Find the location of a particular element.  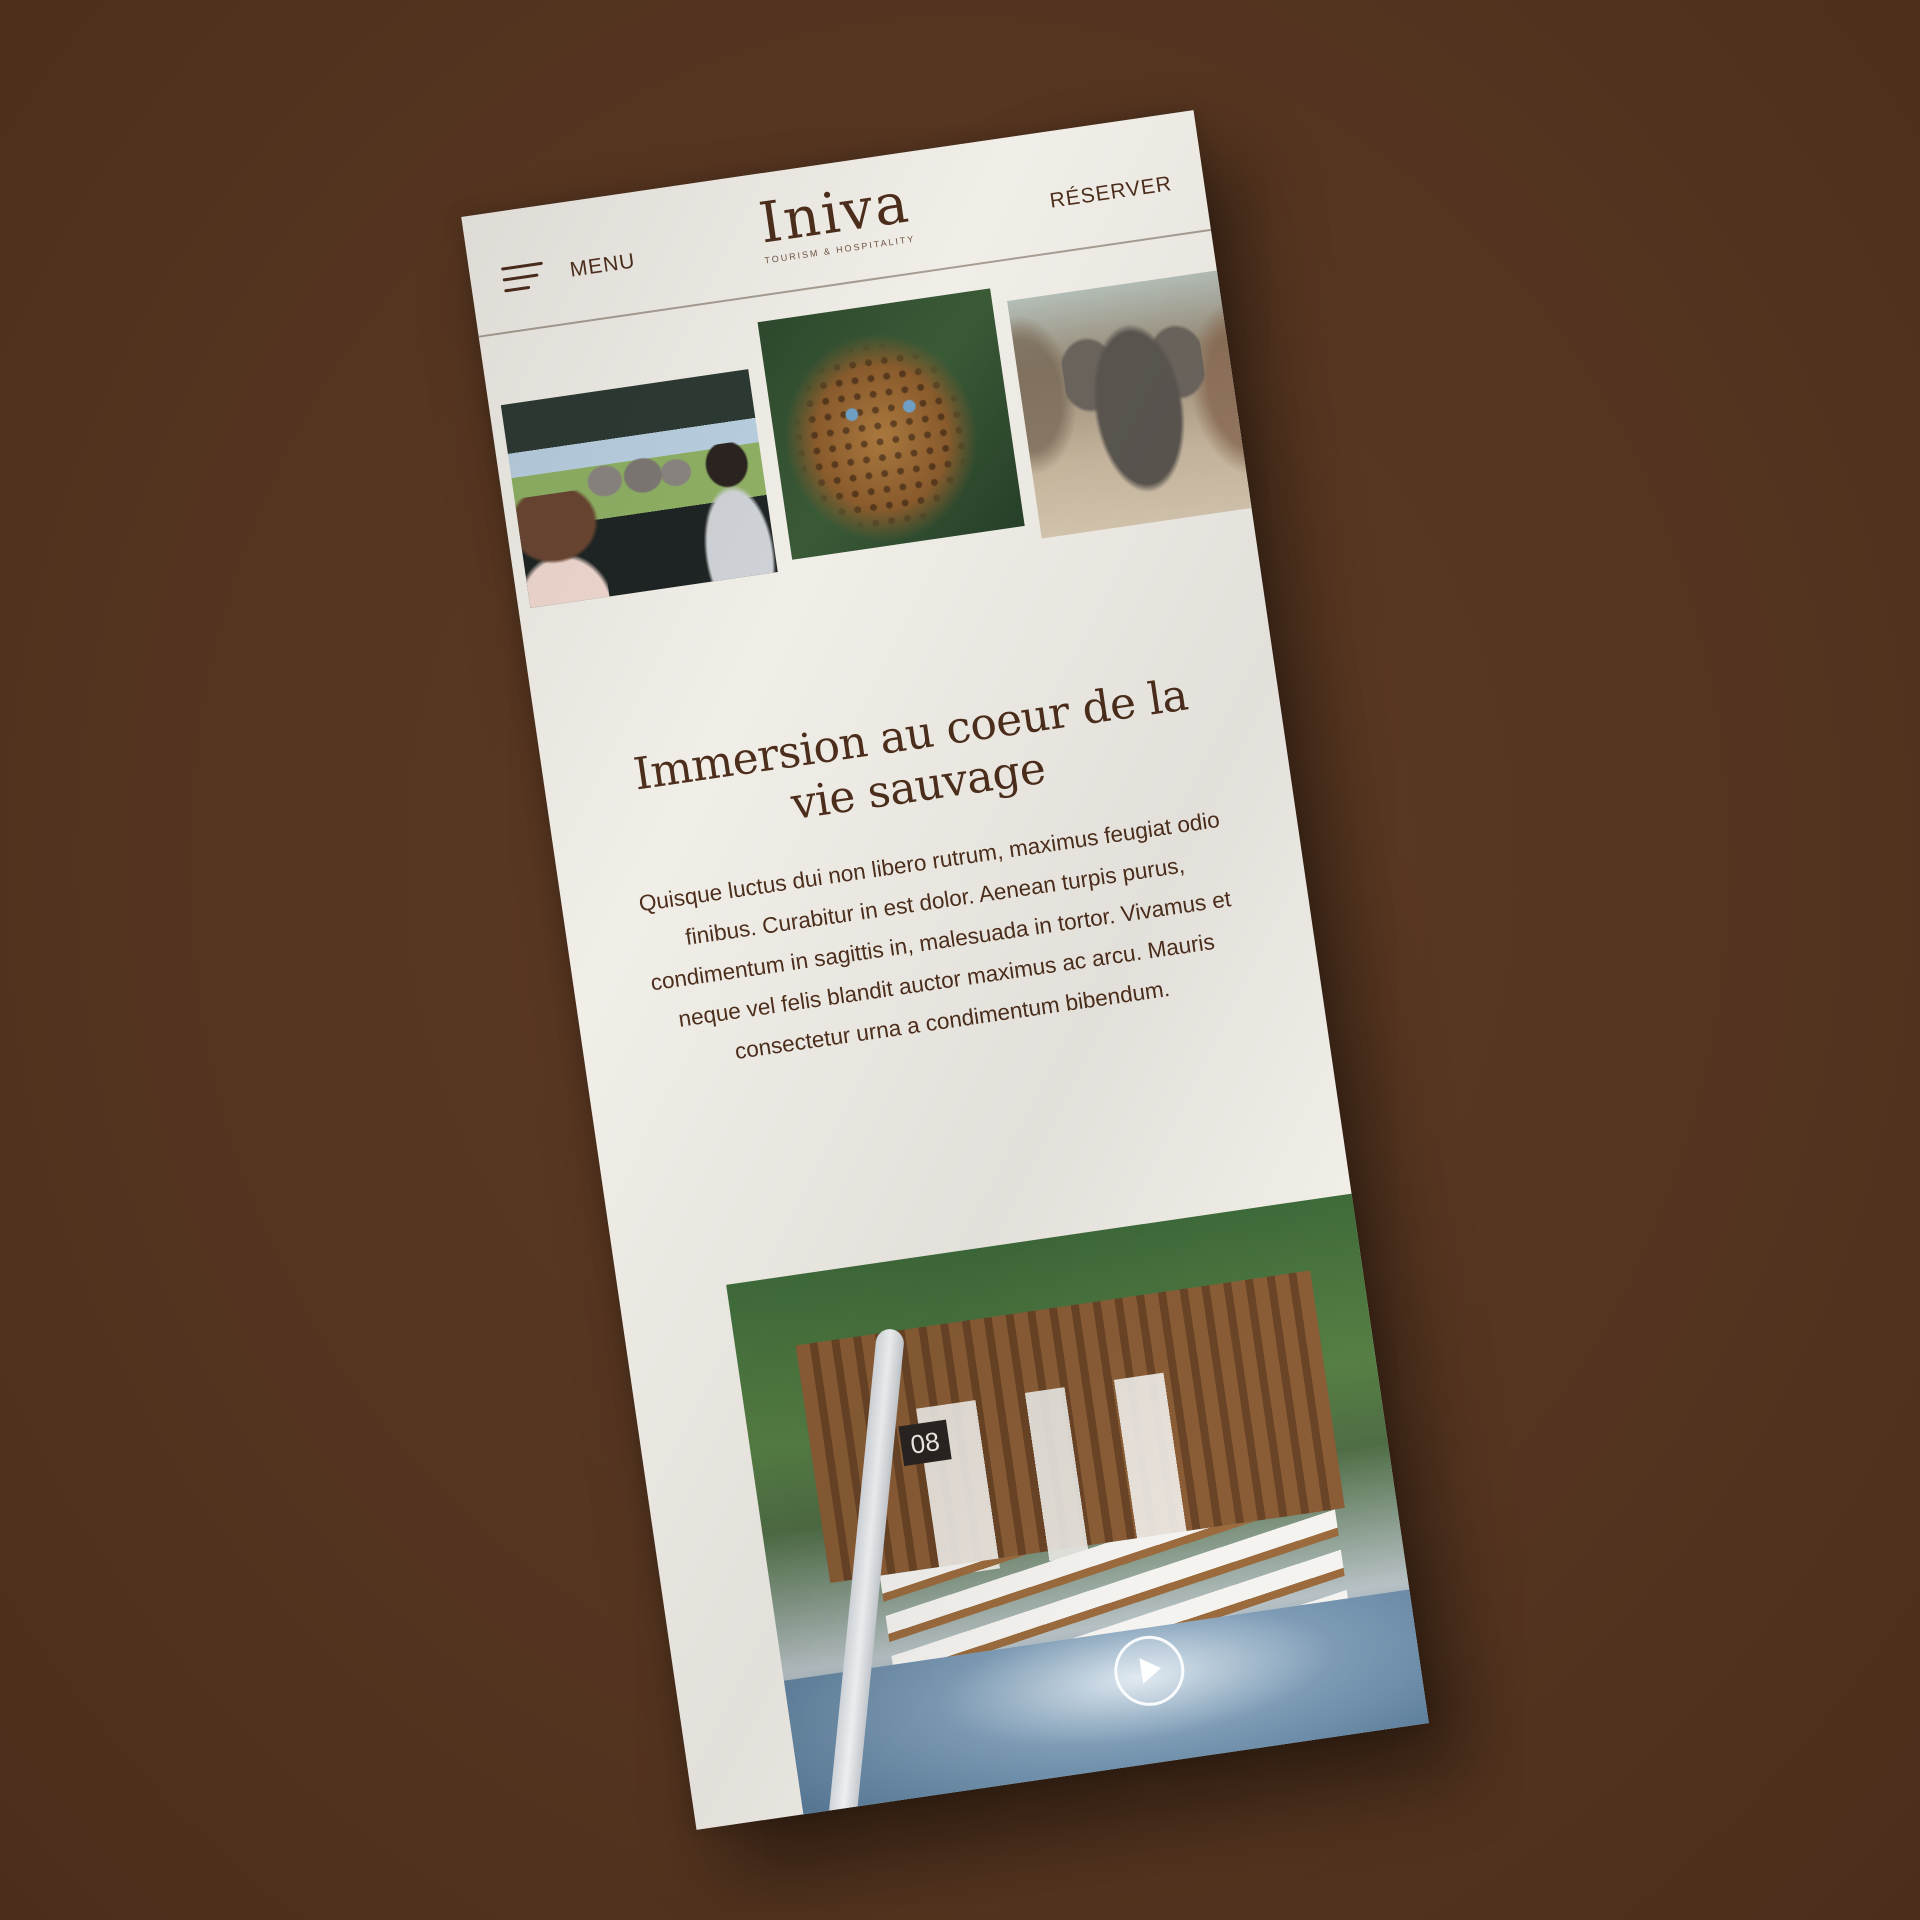

elephant-photo is located at coordinates (1143, 402).